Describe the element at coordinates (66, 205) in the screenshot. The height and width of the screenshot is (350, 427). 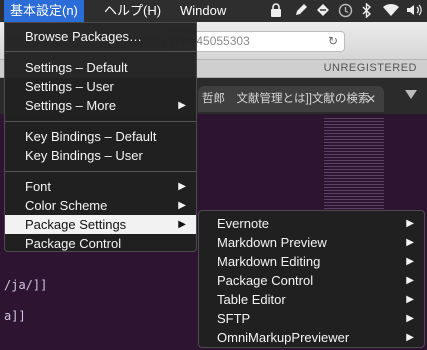
I see `menu-item-label: Color Scheme` at that location.